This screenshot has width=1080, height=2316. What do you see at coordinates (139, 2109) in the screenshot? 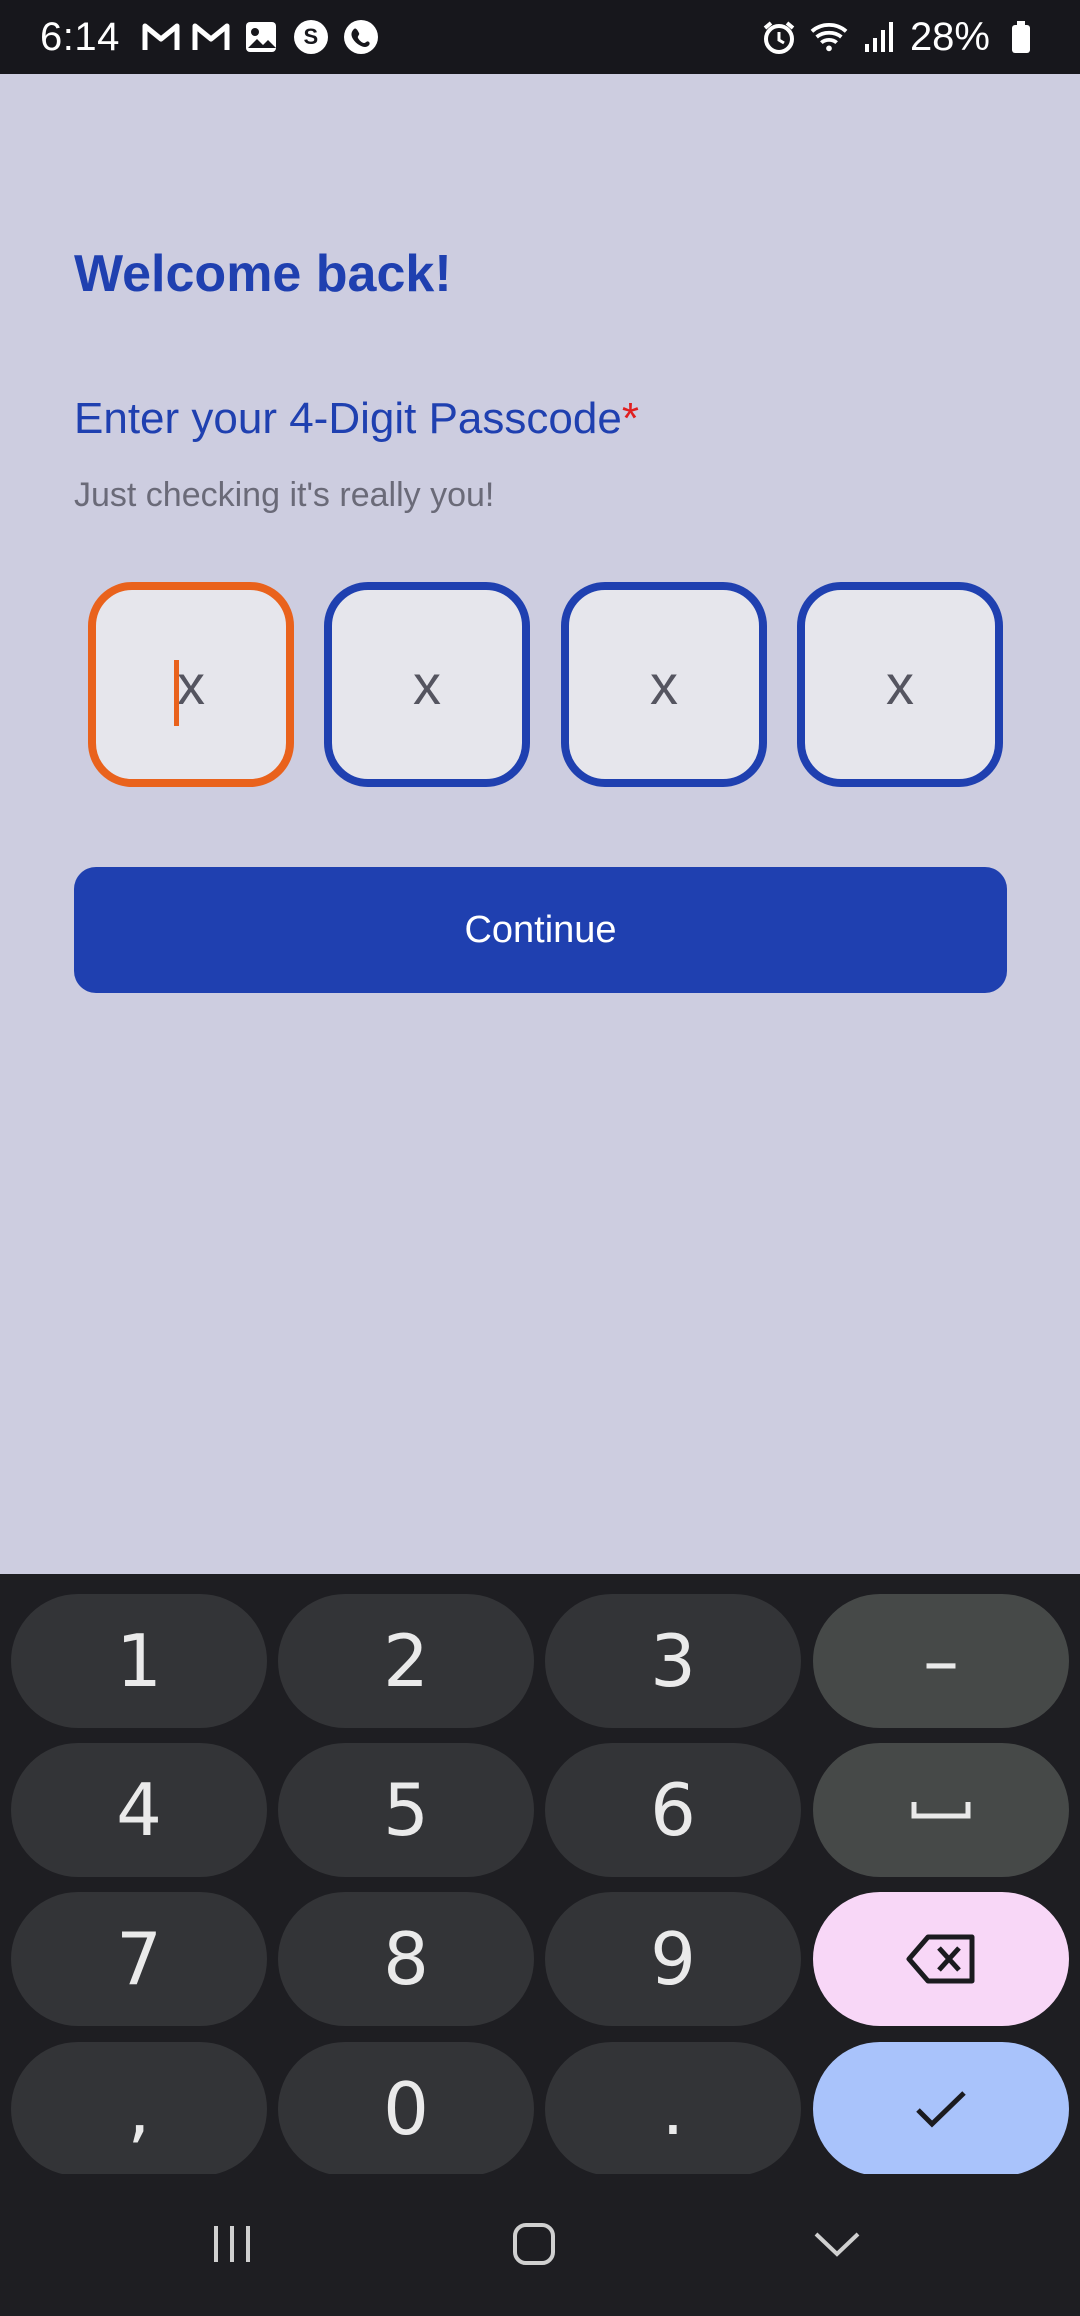
I see `key-comma: ,` at bounding box center [139, 2109].